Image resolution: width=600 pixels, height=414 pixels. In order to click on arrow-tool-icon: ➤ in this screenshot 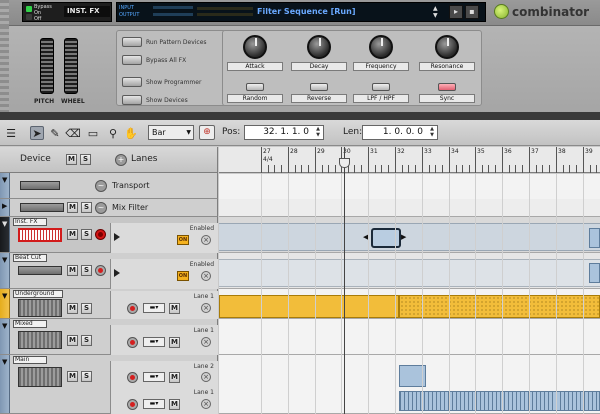, I will do `click(37, 133)`.